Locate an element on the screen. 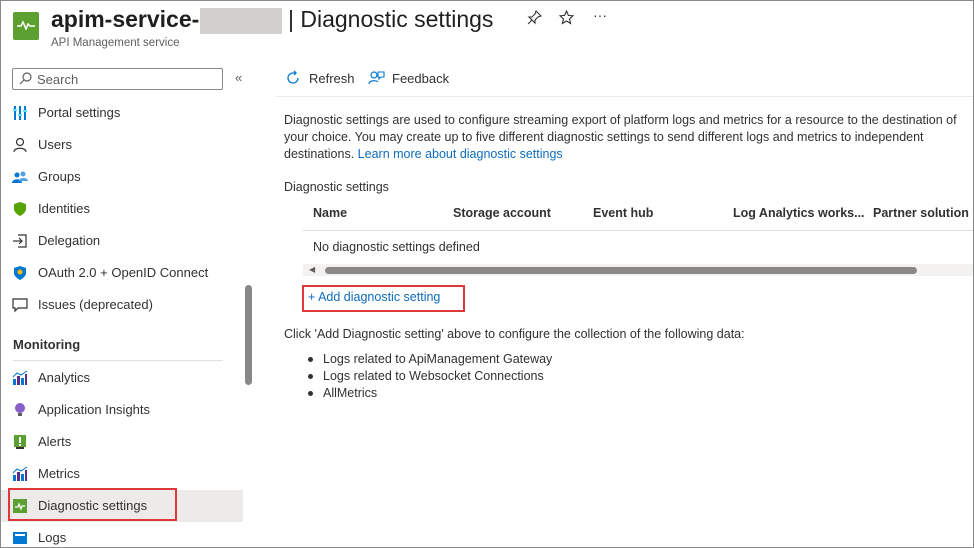 The height and width of the screenshot is (548, 974). sidebar-item-label: Analytics is located at coordinates (64, 377).